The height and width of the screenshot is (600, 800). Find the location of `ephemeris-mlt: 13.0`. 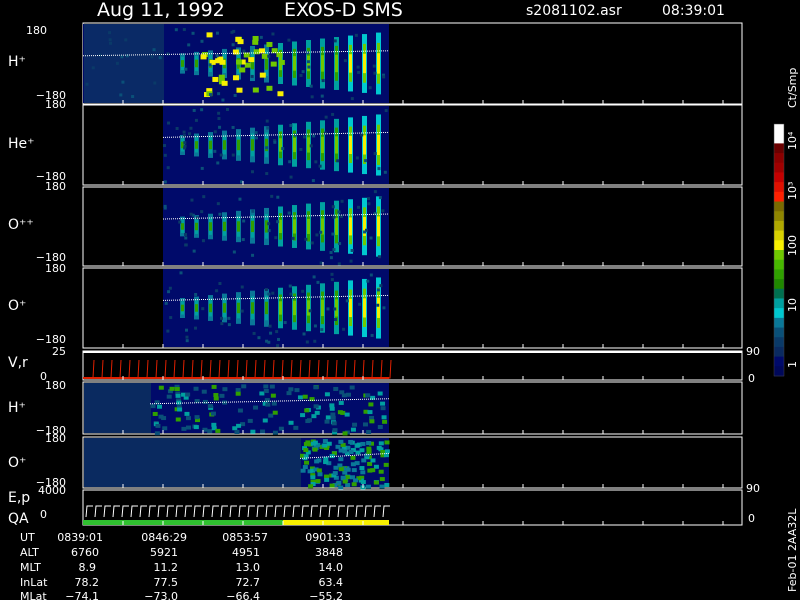

ephemeris-mlt: 13.0 is located at coordinates (248, 567).